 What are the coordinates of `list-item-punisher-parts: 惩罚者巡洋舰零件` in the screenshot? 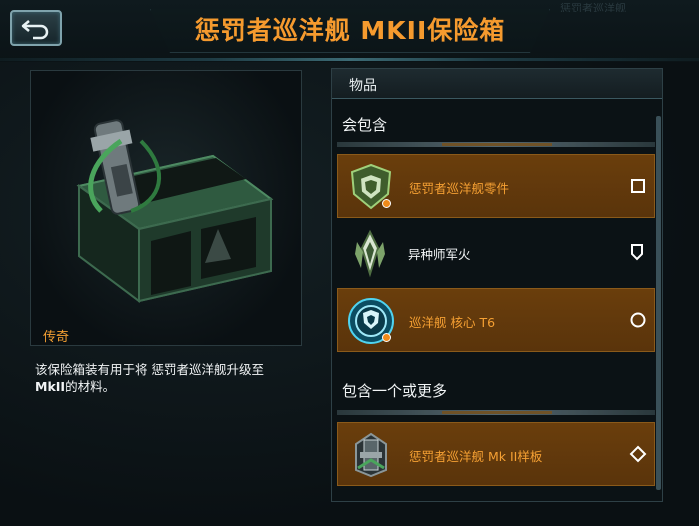 It's located at (496, 186).